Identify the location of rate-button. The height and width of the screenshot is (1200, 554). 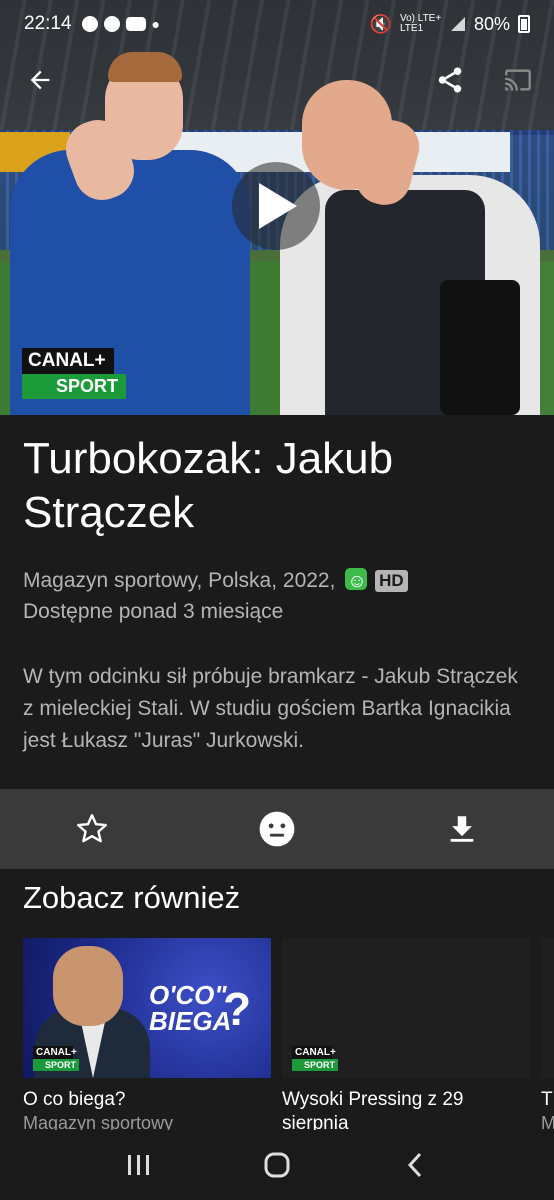
(277, 829).